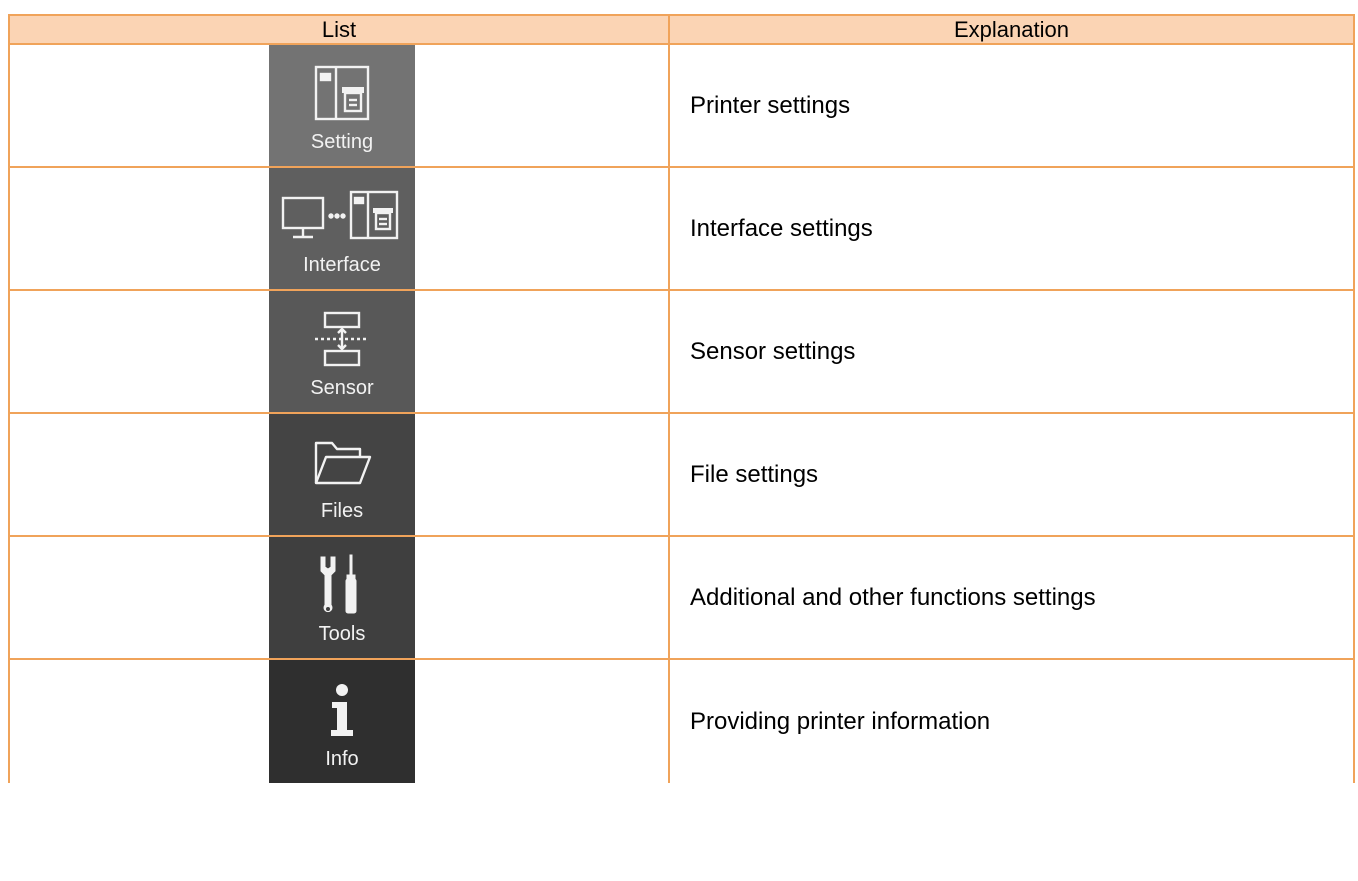  What do you see at coordinates (342, 216) in the screenshot?
I see `computer-printer-icon` at bounding box center [342, 216].